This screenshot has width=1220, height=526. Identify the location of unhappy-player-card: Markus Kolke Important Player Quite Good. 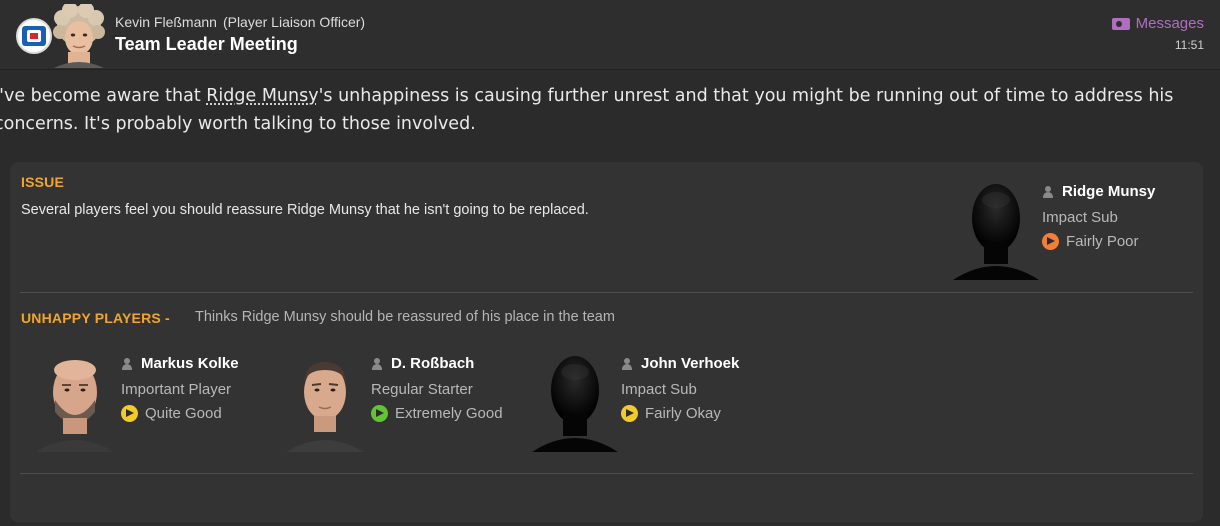
(150, 407).